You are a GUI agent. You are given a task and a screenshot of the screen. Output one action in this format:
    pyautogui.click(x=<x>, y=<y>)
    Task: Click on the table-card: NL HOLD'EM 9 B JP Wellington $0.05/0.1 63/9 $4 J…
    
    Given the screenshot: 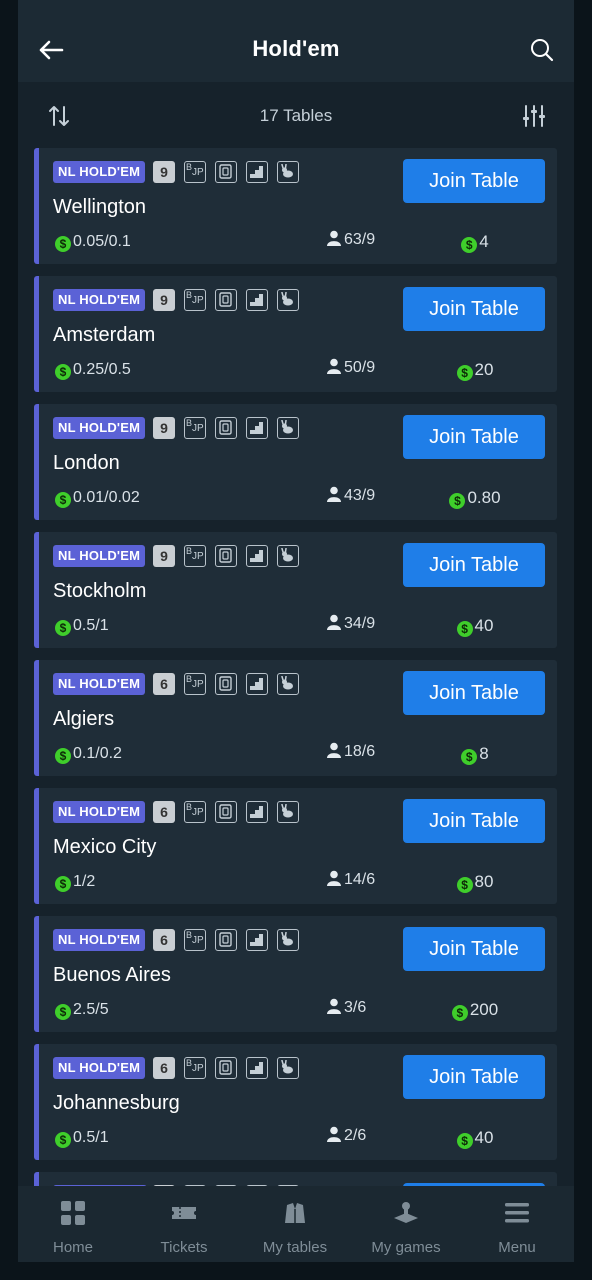 What is the action you would take?
    pyautogui.click(x=295, y=206)
    